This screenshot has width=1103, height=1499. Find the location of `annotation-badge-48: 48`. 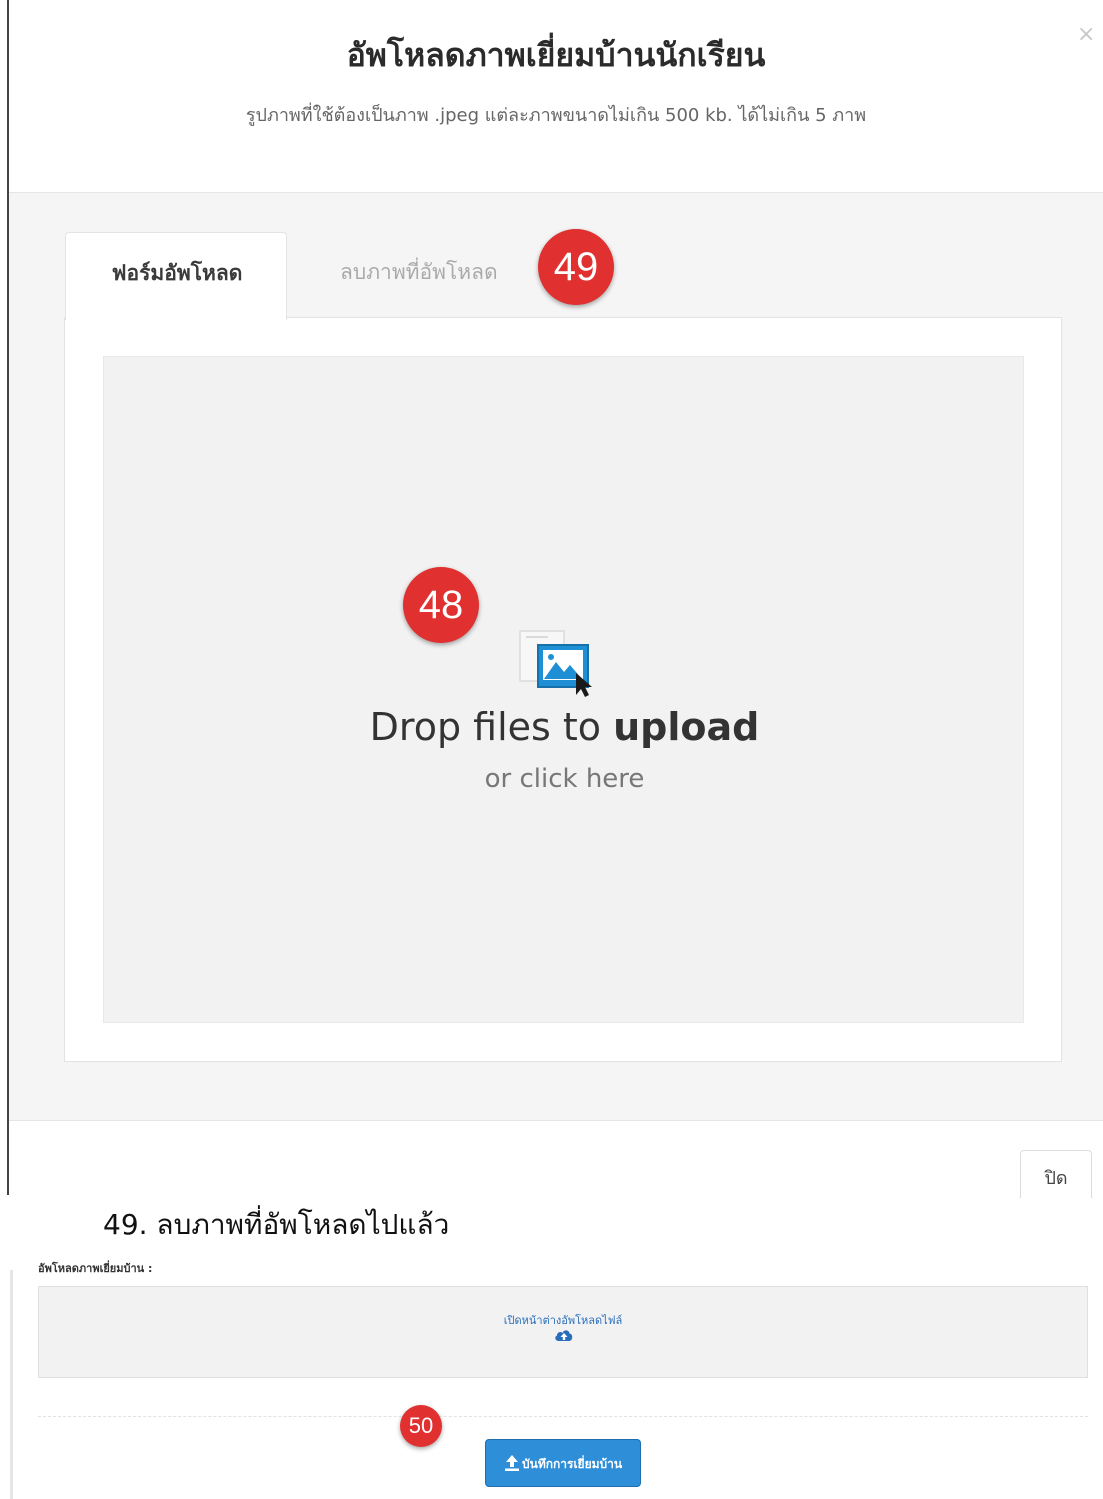

annotation-badge-48: 48 is located at coordinates (441, 605).